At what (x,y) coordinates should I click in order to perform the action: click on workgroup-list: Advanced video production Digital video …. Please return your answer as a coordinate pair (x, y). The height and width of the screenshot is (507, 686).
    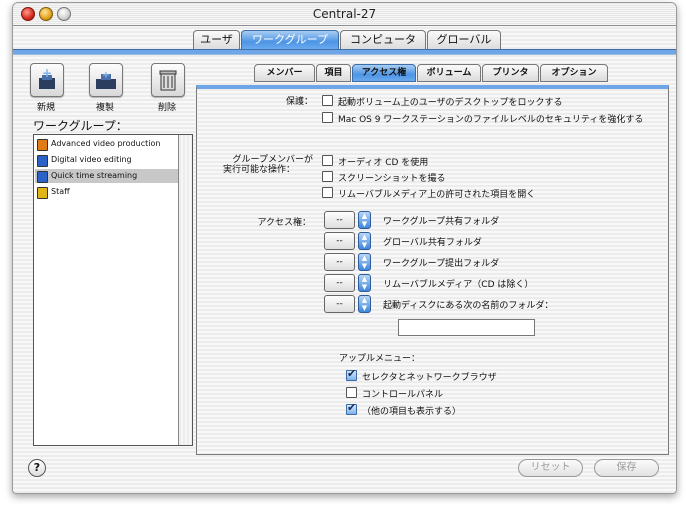
    Looking at the image, I should click on (113, 290).